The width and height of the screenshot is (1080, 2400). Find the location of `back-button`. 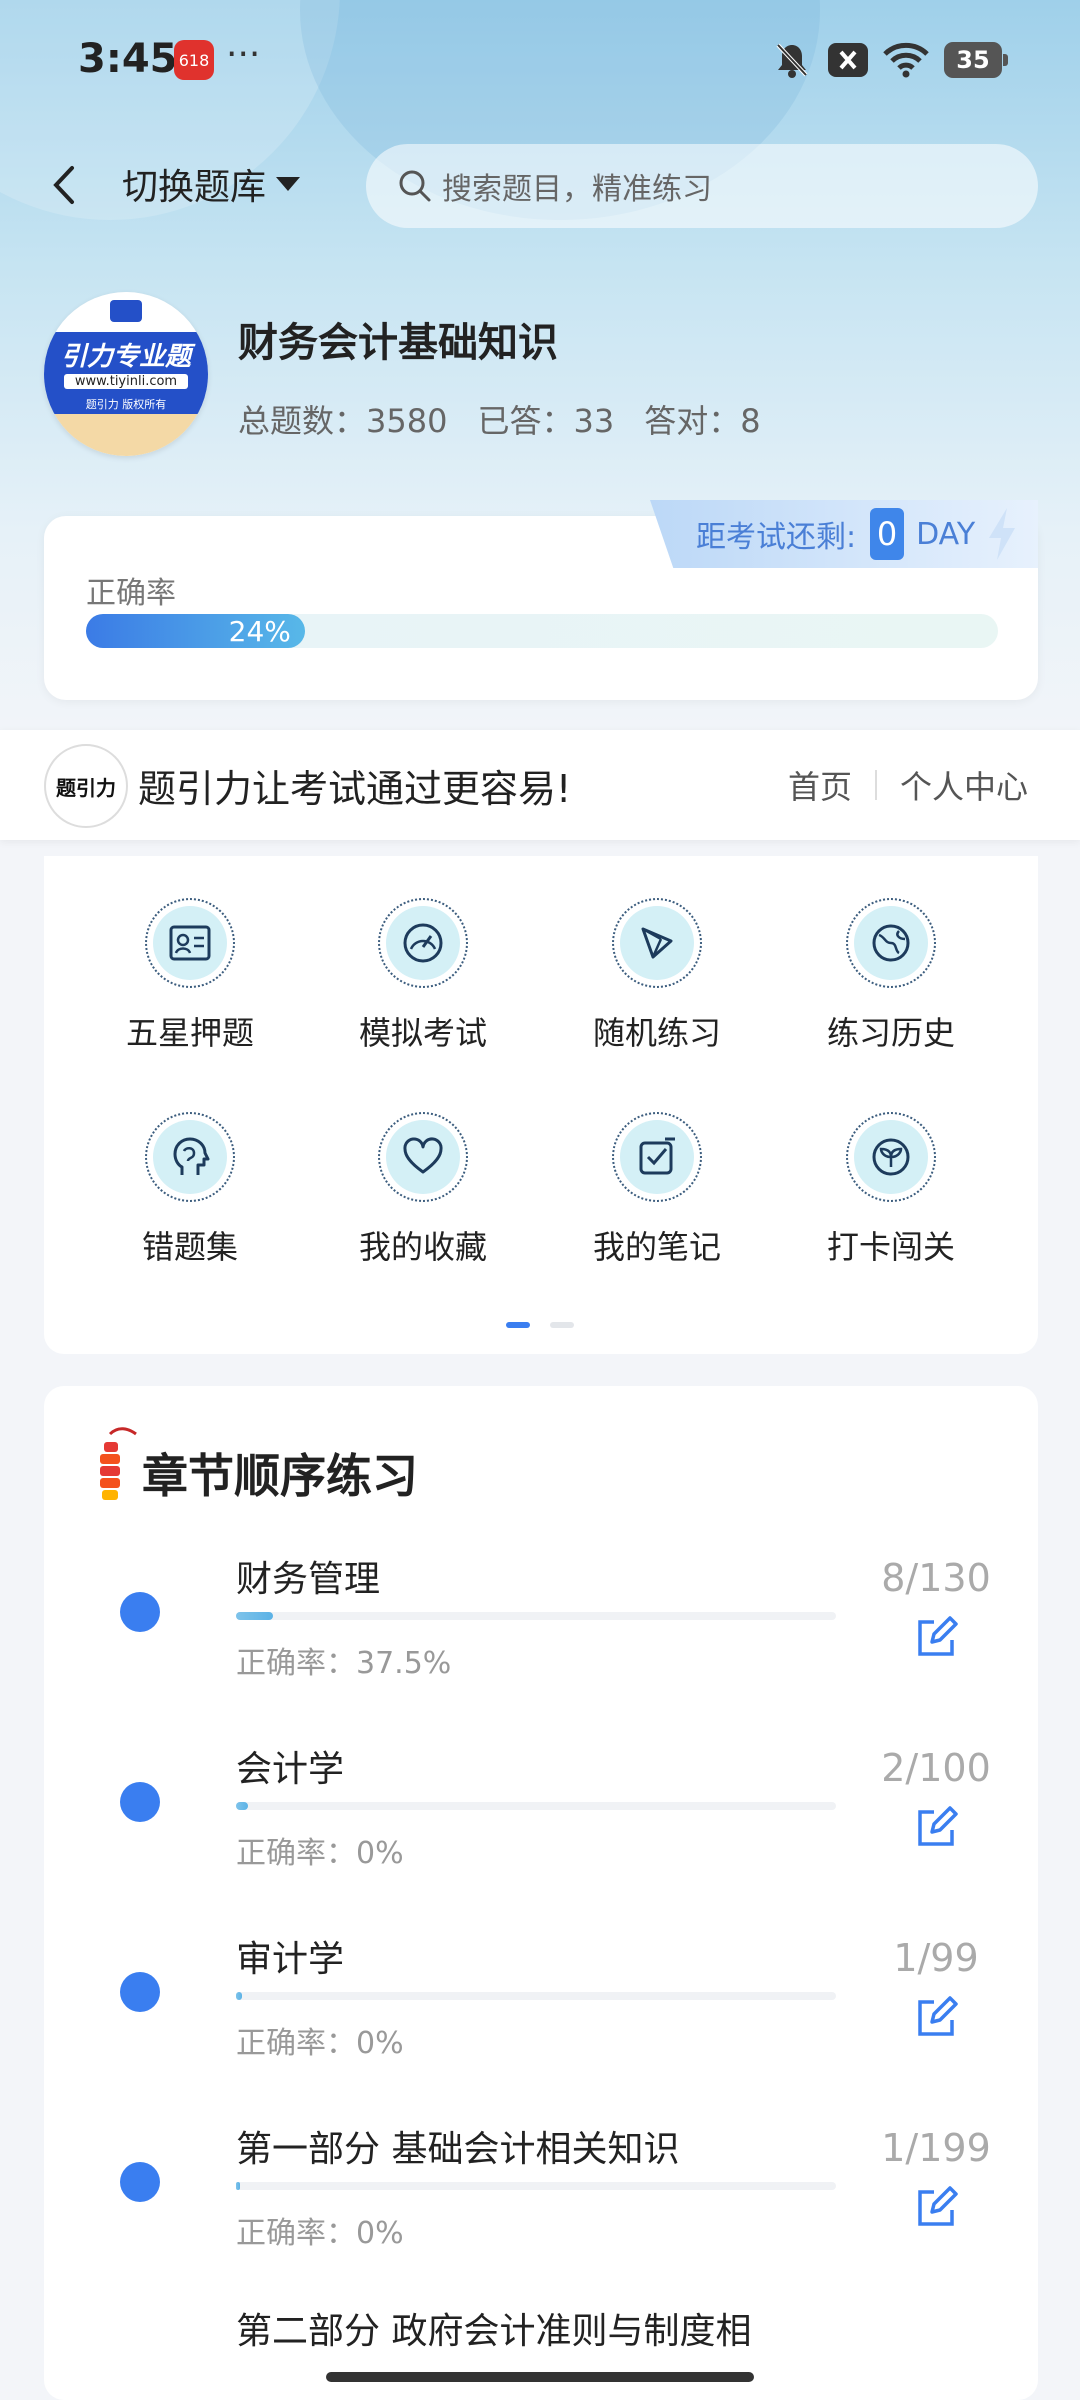

back-button is located at coordinates (64, 185).